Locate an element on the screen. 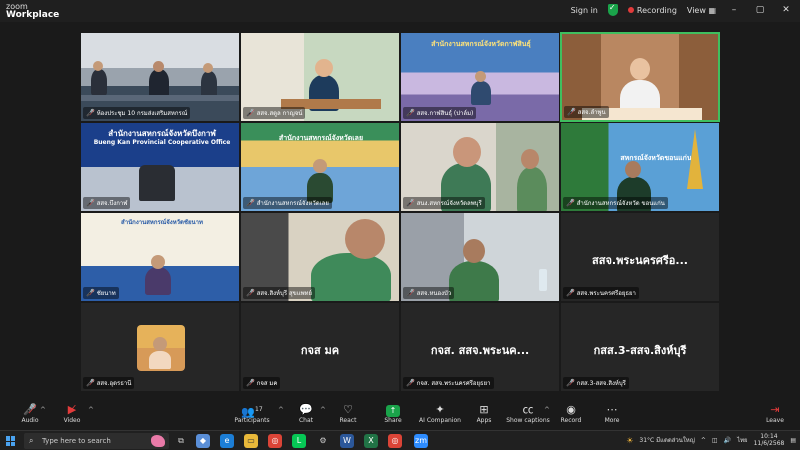 The image size is (800, 450). chrome-icon: ◎ is located at coordinates (275, 441).